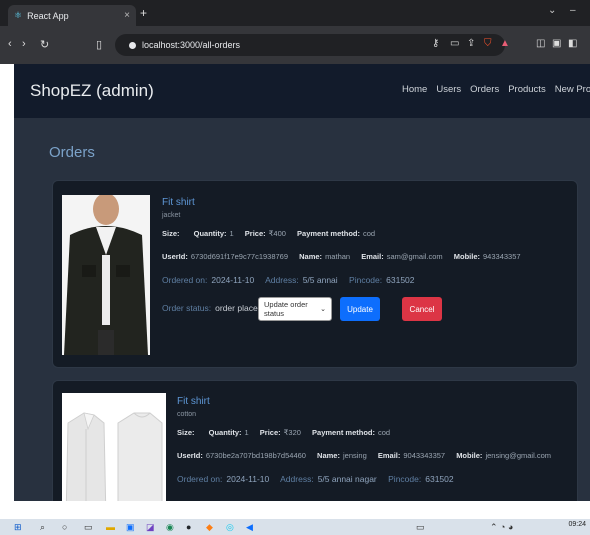 This screenshot has width=590, height=535. I want to click on key-icon: ⚷, so click(435, 43).